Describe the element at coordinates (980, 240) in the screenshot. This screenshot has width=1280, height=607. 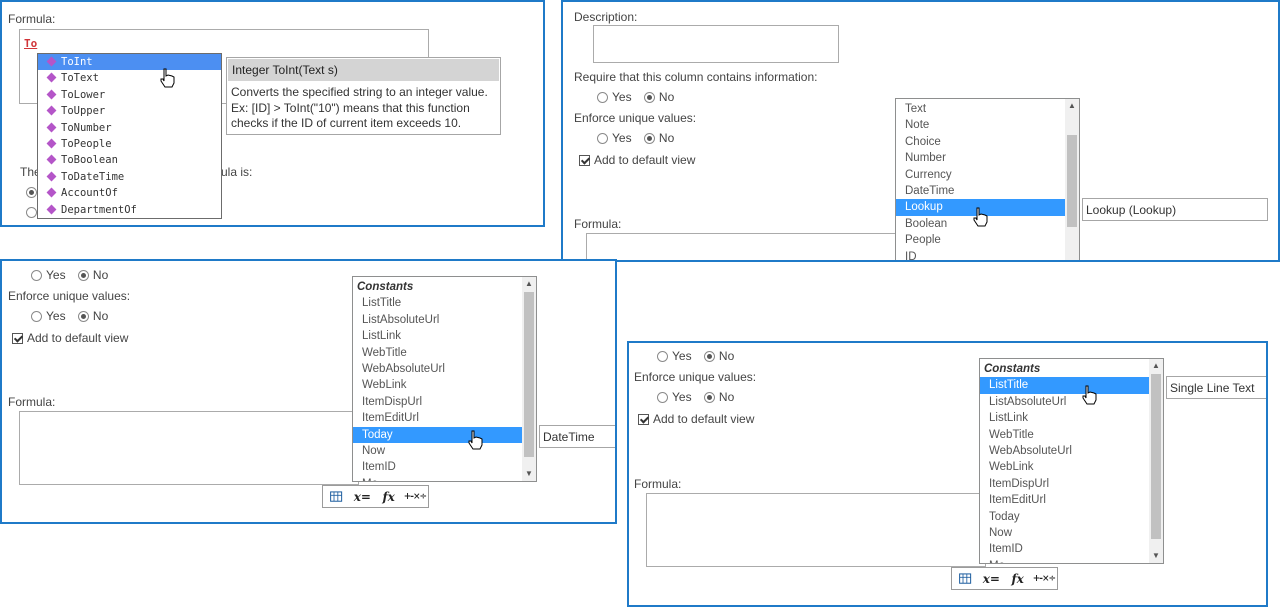
I see `type-item: People` at that location.